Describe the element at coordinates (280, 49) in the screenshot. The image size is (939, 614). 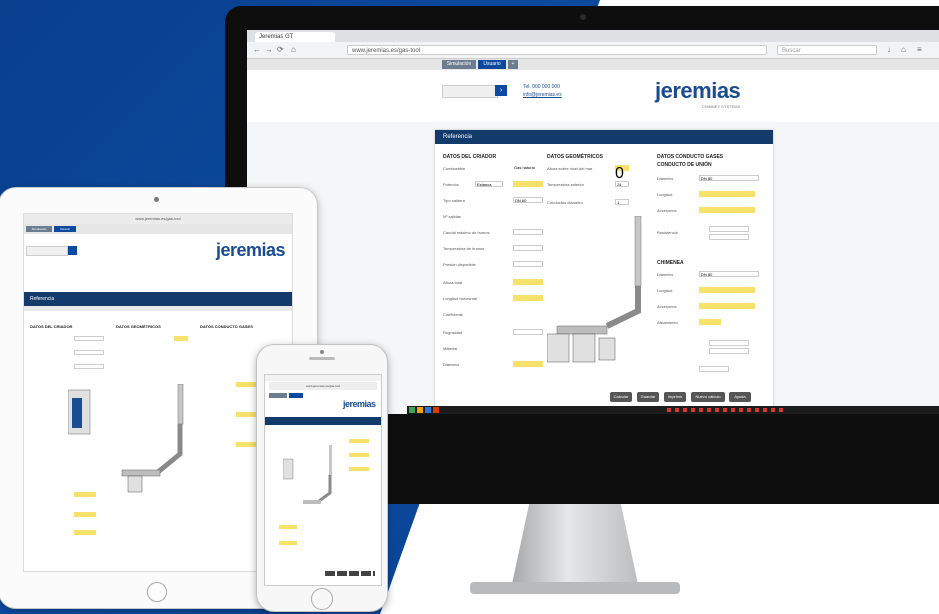
I see `reload-icon: ⟳` at that location.